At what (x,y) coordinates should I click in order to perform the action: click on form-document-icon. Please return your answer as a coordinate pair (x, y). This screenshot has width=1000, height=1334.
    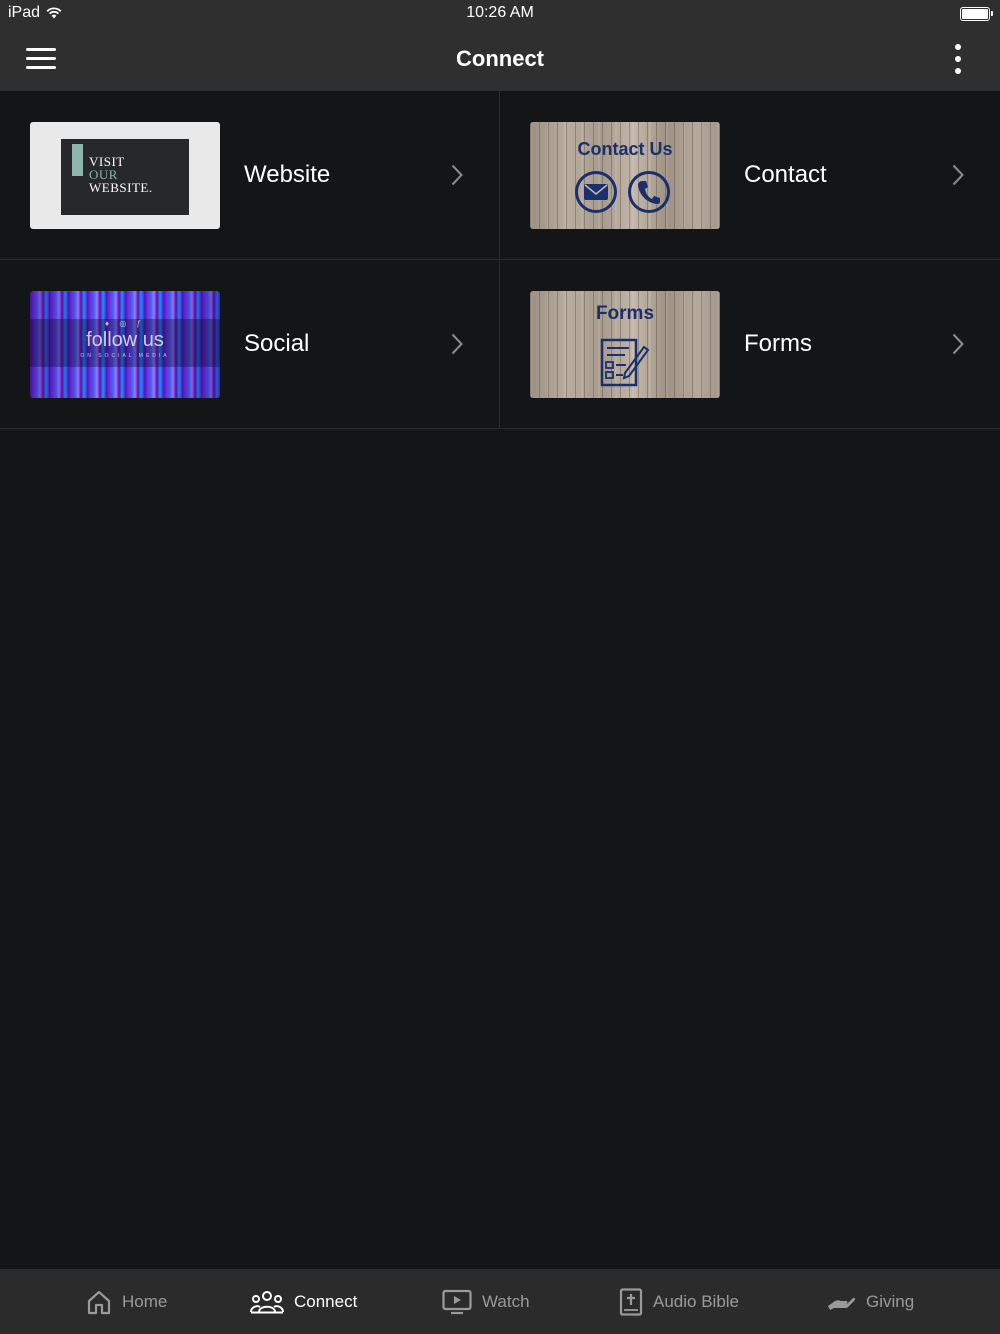
    Looking at the image, I should click on (625, 362).